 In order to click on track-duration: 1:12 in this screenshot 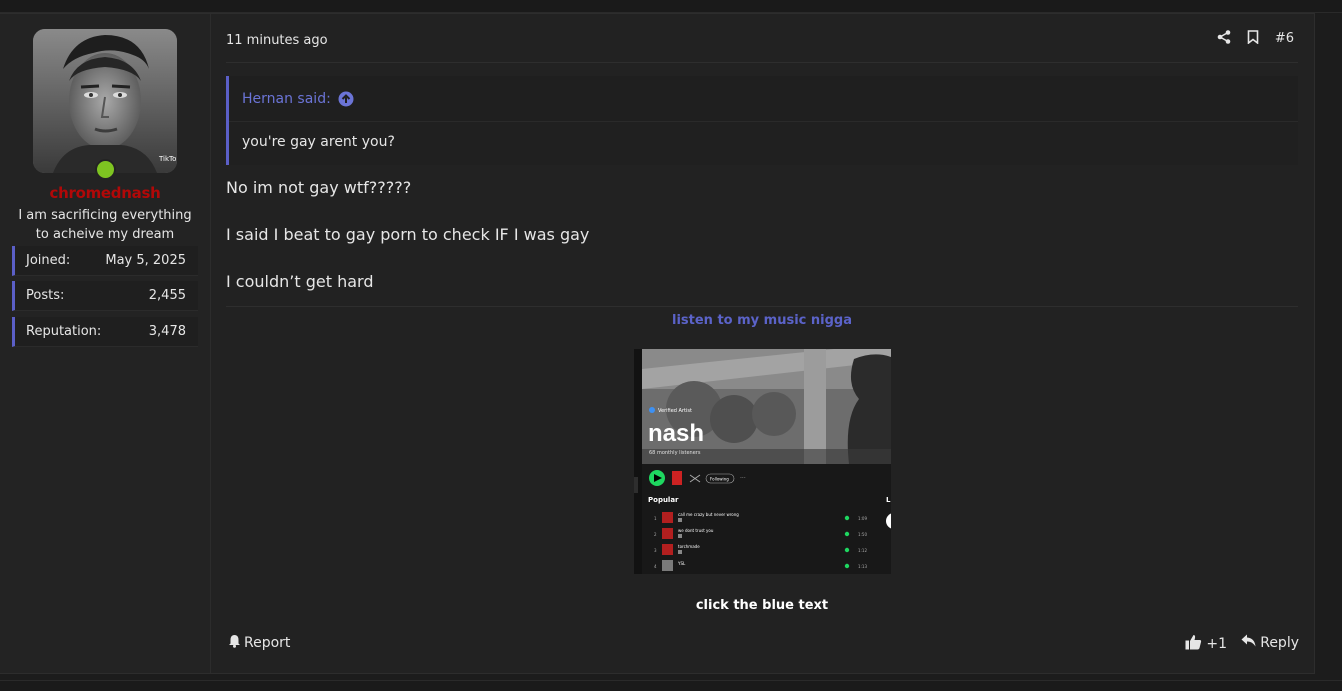, I will do `click(862, 550)`.